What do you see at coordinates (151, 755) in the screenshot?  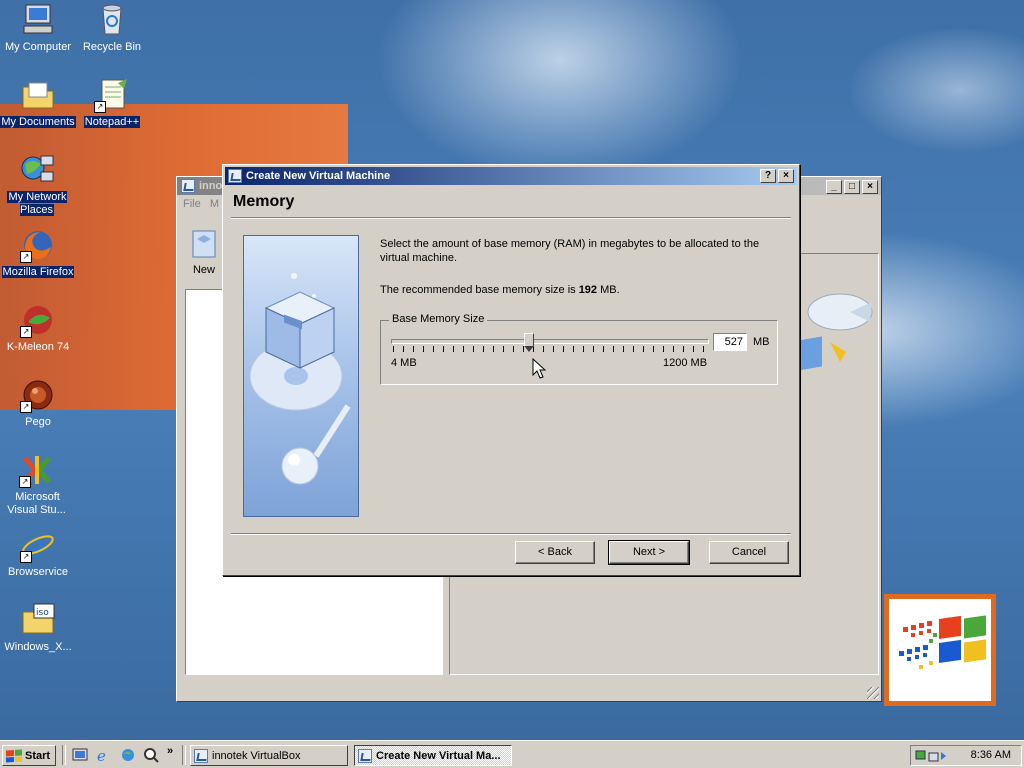 I see `search-icon` at bounding box center [151, 755].